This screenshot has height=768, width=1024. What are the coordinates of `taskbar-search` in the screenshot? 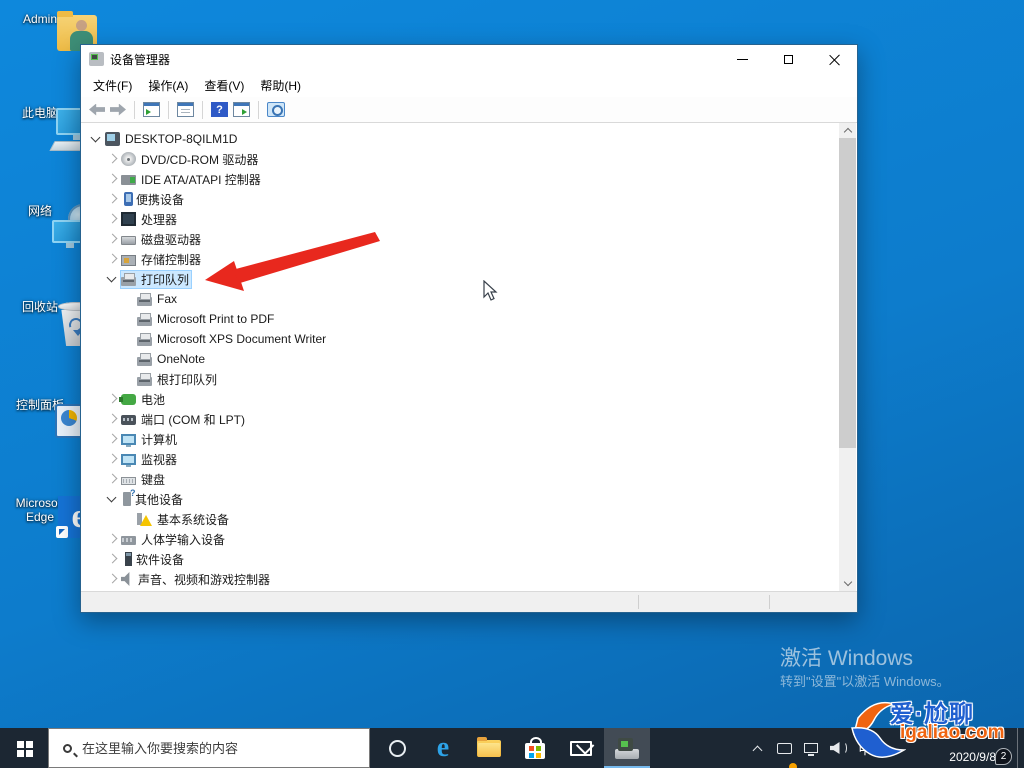 It's located at (209, 748).